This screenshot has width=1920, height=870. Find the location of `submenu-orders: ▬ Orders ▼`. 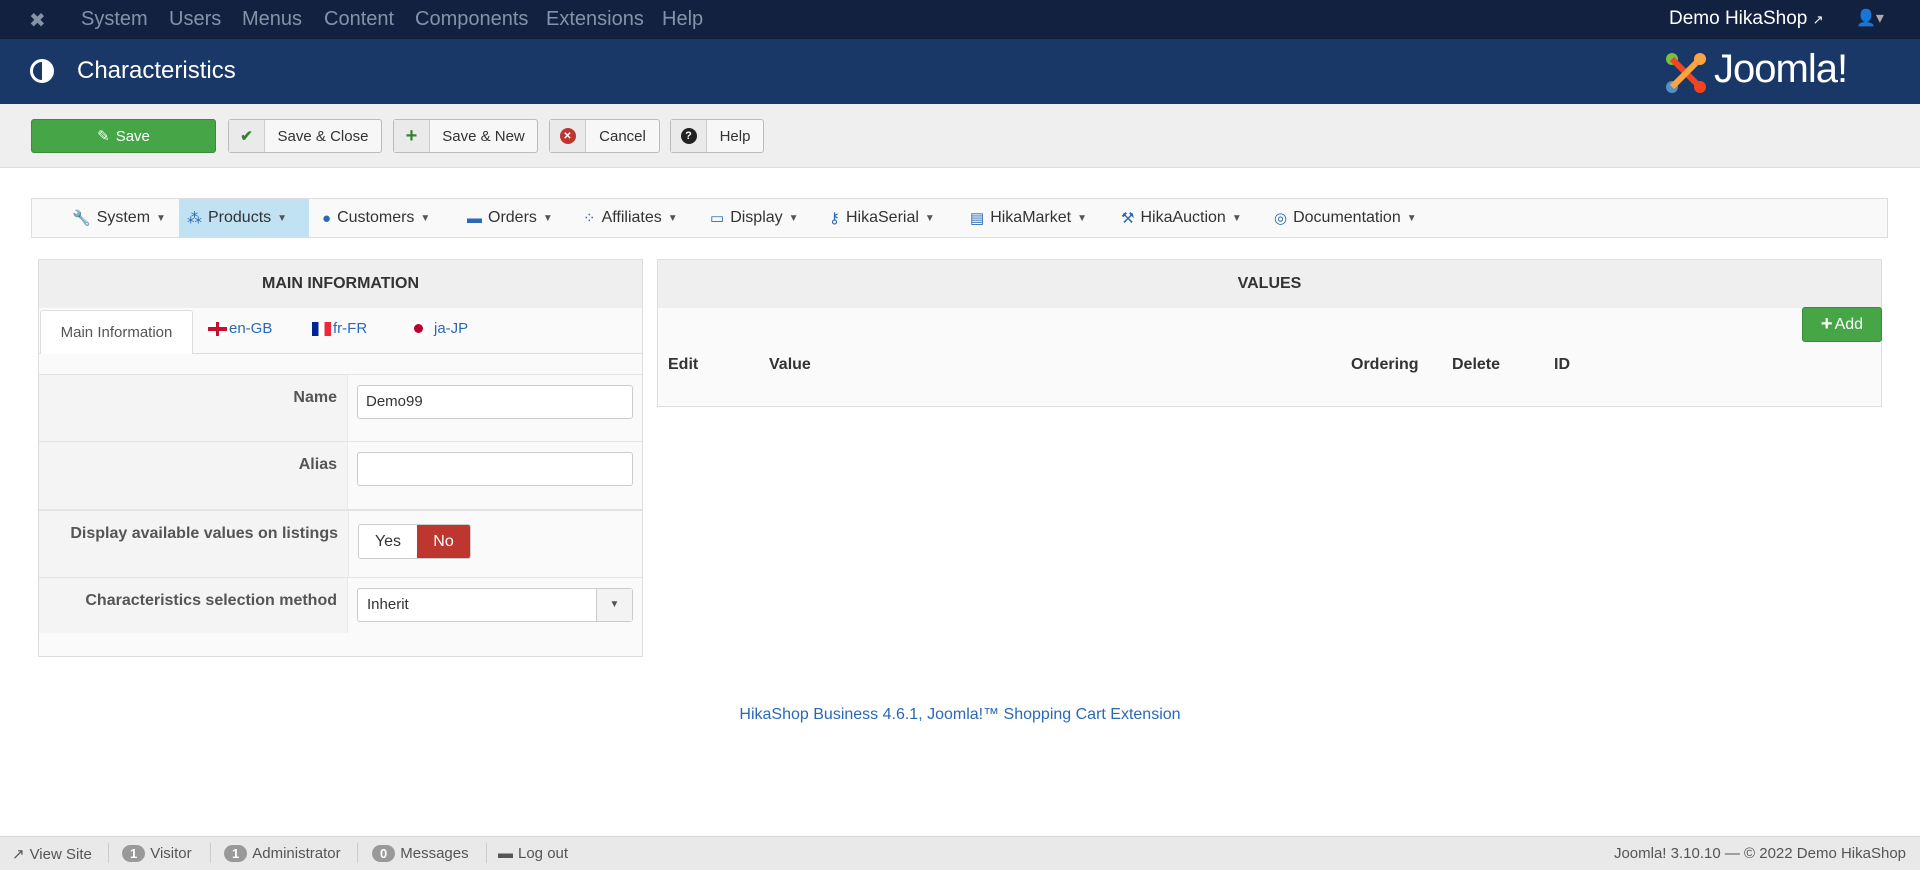

submenu-orders: ▬ Orders ▼ is located at coordinates (510, 218).